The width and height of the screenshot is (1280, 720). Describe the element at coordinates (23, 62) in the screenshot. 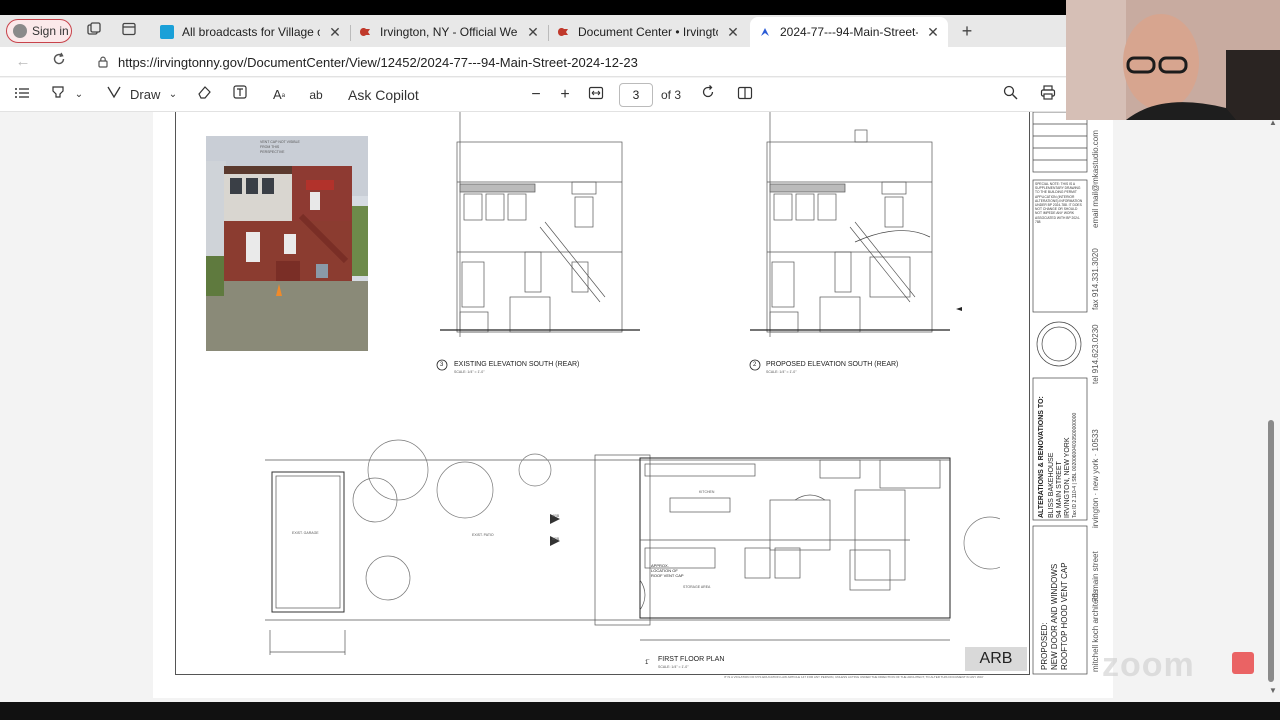

I see `back-arrow-icon: ←` at that location.